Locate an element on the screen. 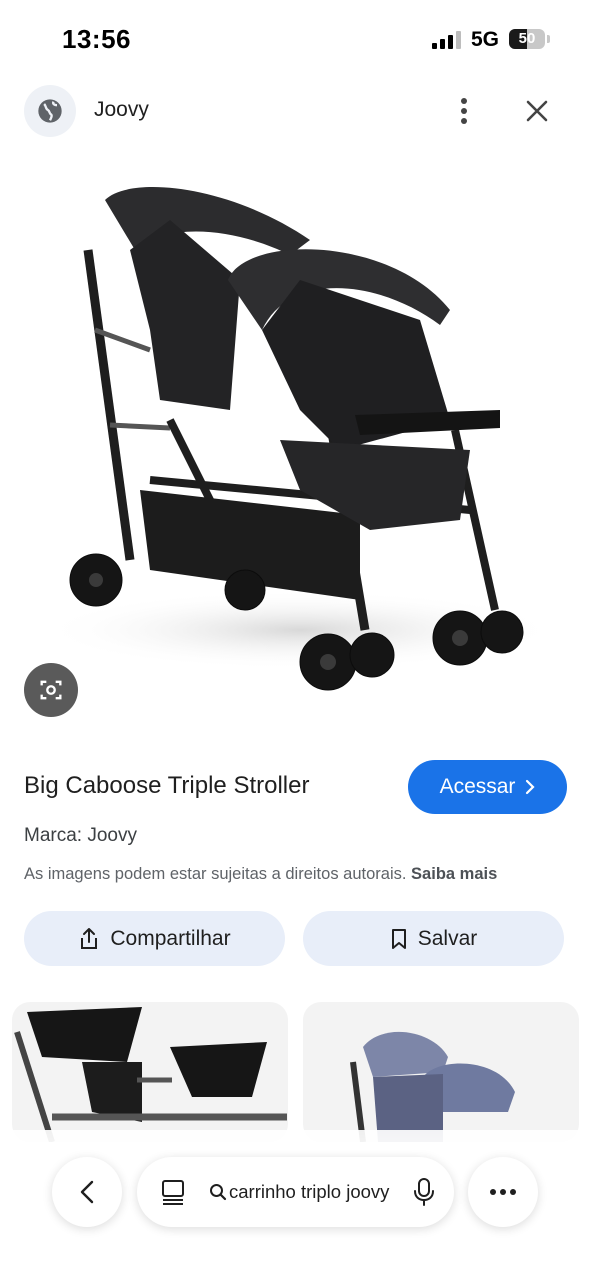 The height and width of the screenshot is (1280, 591). visit-button: Acessar is located at coordinates (487, 787).